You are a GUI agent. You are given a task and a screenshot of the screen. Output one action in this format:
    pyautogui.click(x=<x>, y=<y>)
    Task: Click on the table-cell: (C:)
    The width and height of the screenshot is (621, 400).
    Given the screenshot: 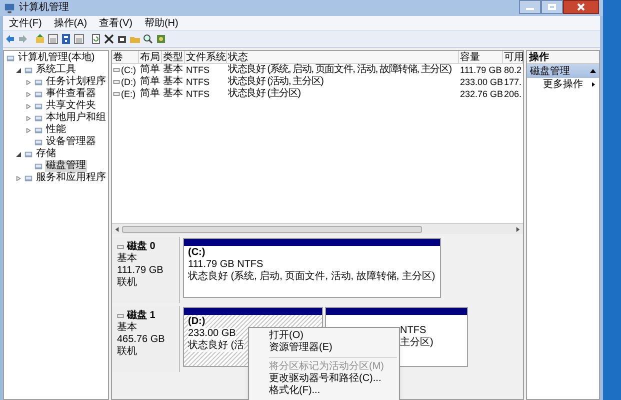 What is the action you would take?
    pyautogui.click(x=128, y=70)
    